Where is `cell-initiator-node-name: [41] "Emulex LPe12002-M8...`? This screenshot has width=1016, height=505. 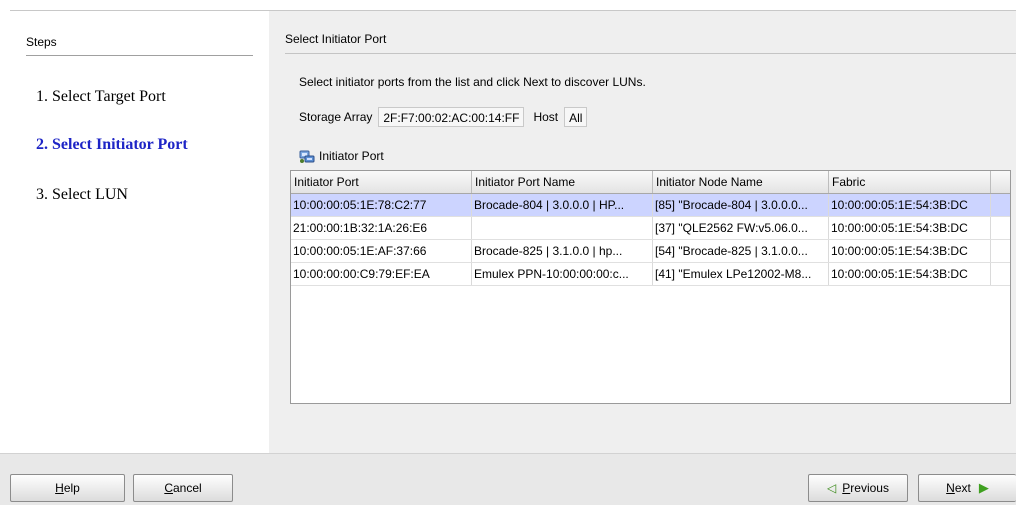 cell-initiator-node-name: [41] "Emulex LPe12002-M8... is located at coordinates (741, 274).